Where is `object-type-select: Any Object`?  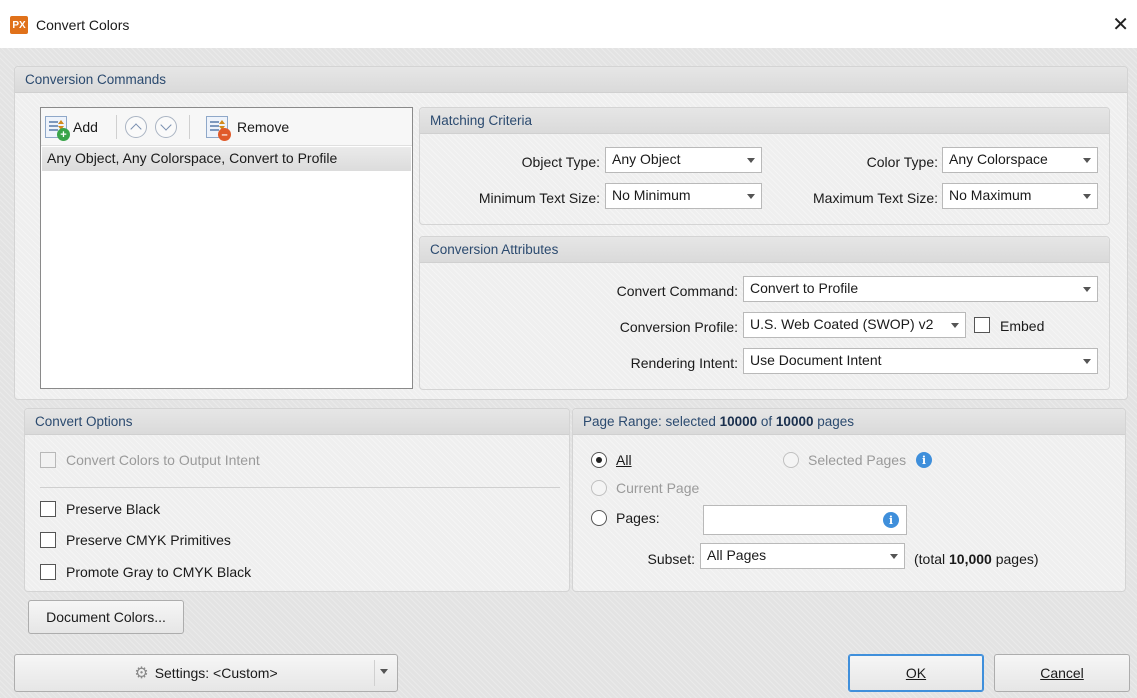
object-type-select: Any Object is located at coordinates (683, 160).